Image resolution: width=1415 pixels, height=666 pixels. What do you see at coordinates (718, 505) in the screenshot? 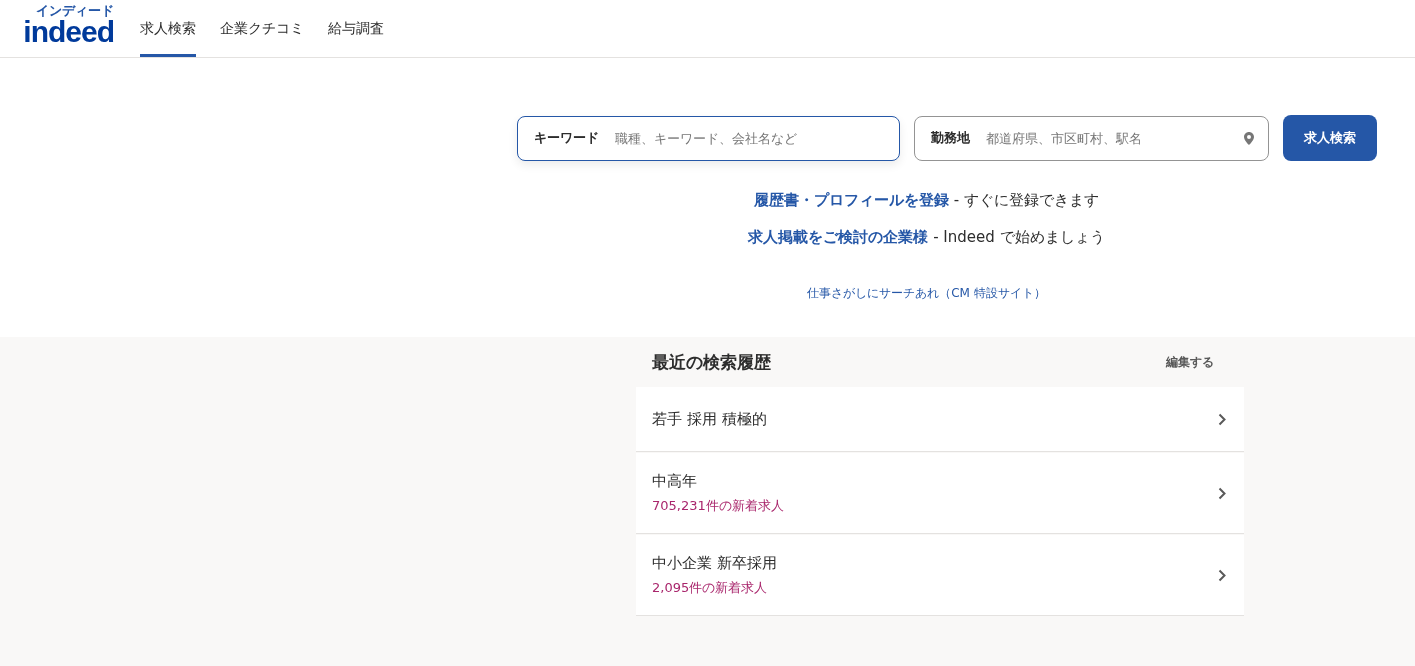
I see `new-jobs-count: 705,231件の新着求人` at bounding box center [718, 505].